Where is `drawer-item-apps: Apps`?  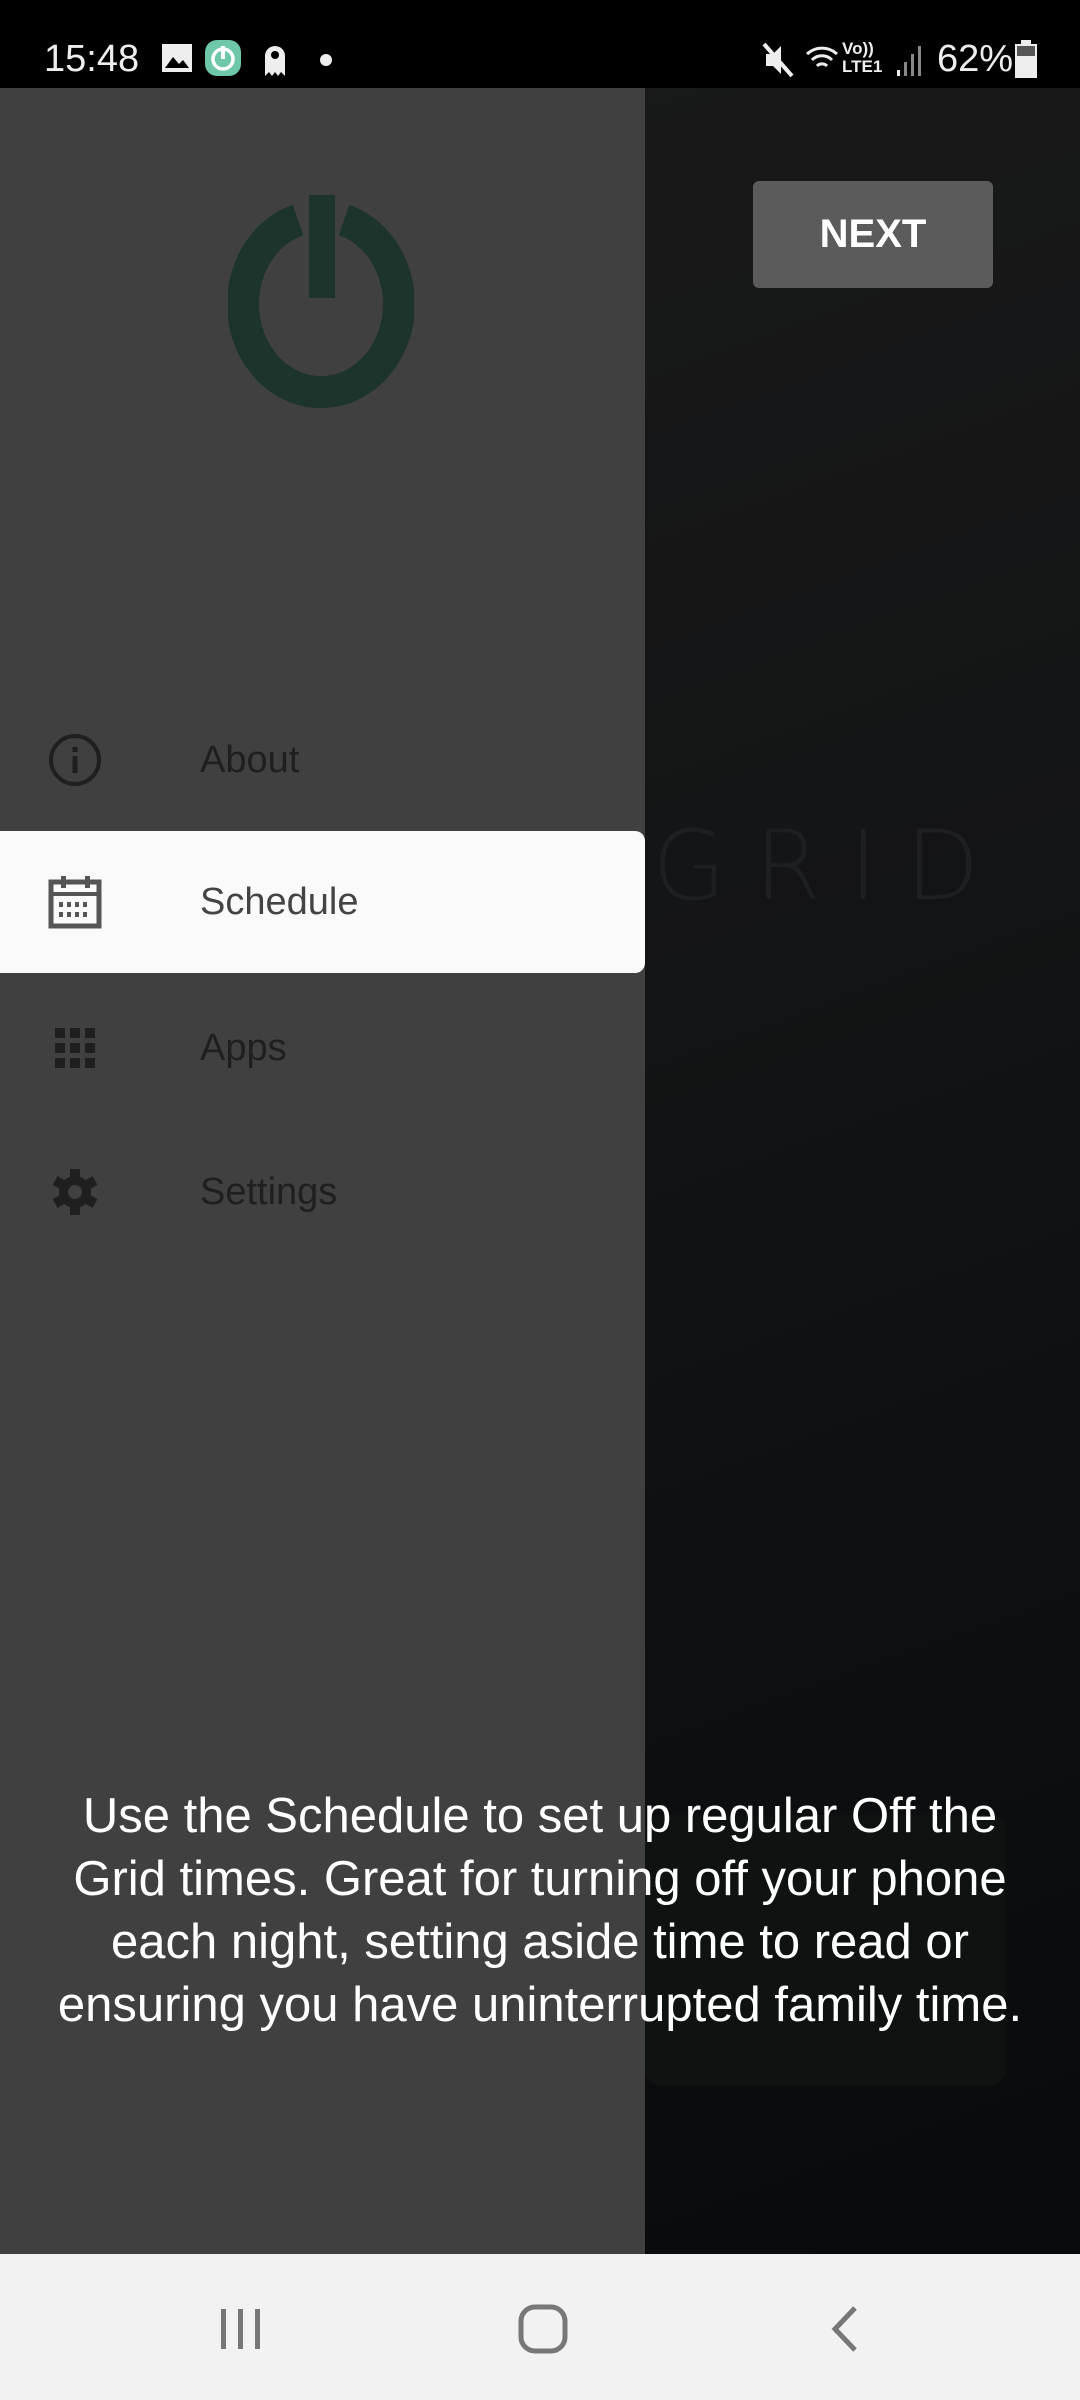
drawer-item-apps: Apps is located at coordinates (322, 1048).